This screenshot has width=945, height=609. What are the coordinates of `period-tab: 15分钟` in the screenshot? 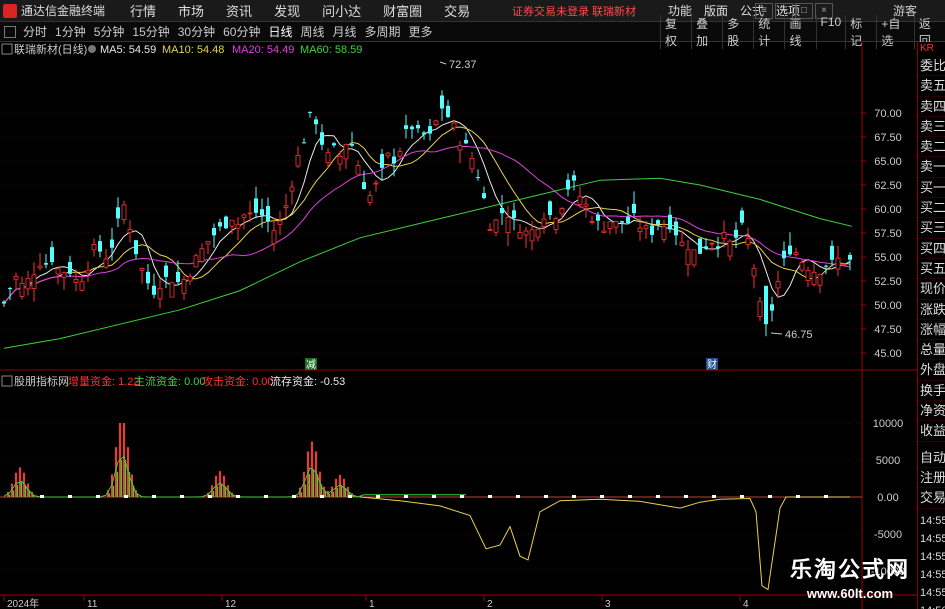 It's located at (150, 31).